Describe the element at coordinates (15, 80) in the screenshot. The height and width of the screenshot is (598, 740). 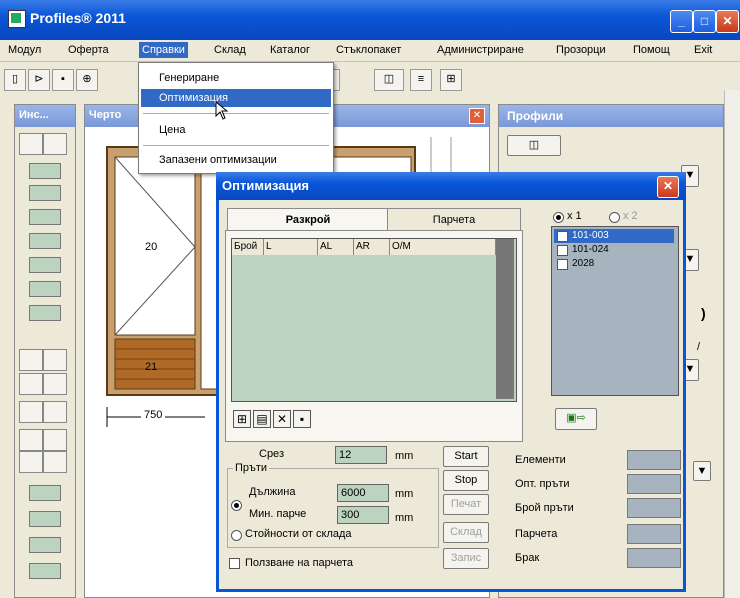
I see `new-file-icon: ▯` at that location.